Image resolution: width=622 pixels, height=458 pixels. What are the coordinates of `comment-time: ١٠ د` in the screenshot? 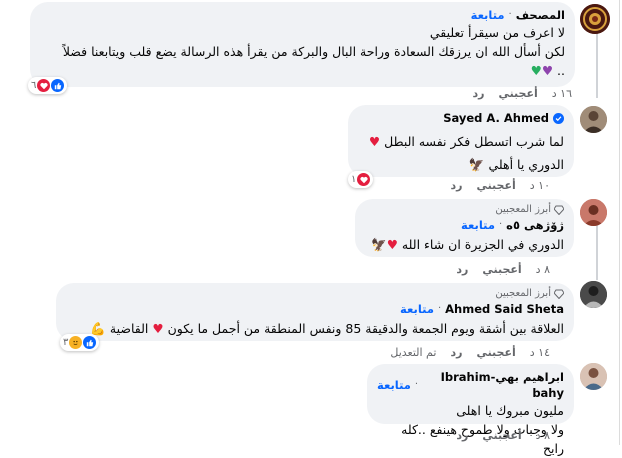 It's located at (540, 186).